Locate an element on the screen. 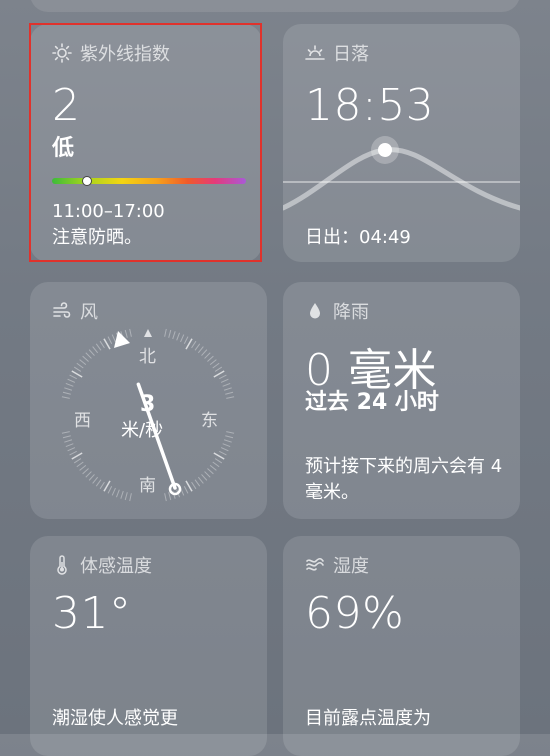  uv-scale-indicator is located at coordinates (86, 181).